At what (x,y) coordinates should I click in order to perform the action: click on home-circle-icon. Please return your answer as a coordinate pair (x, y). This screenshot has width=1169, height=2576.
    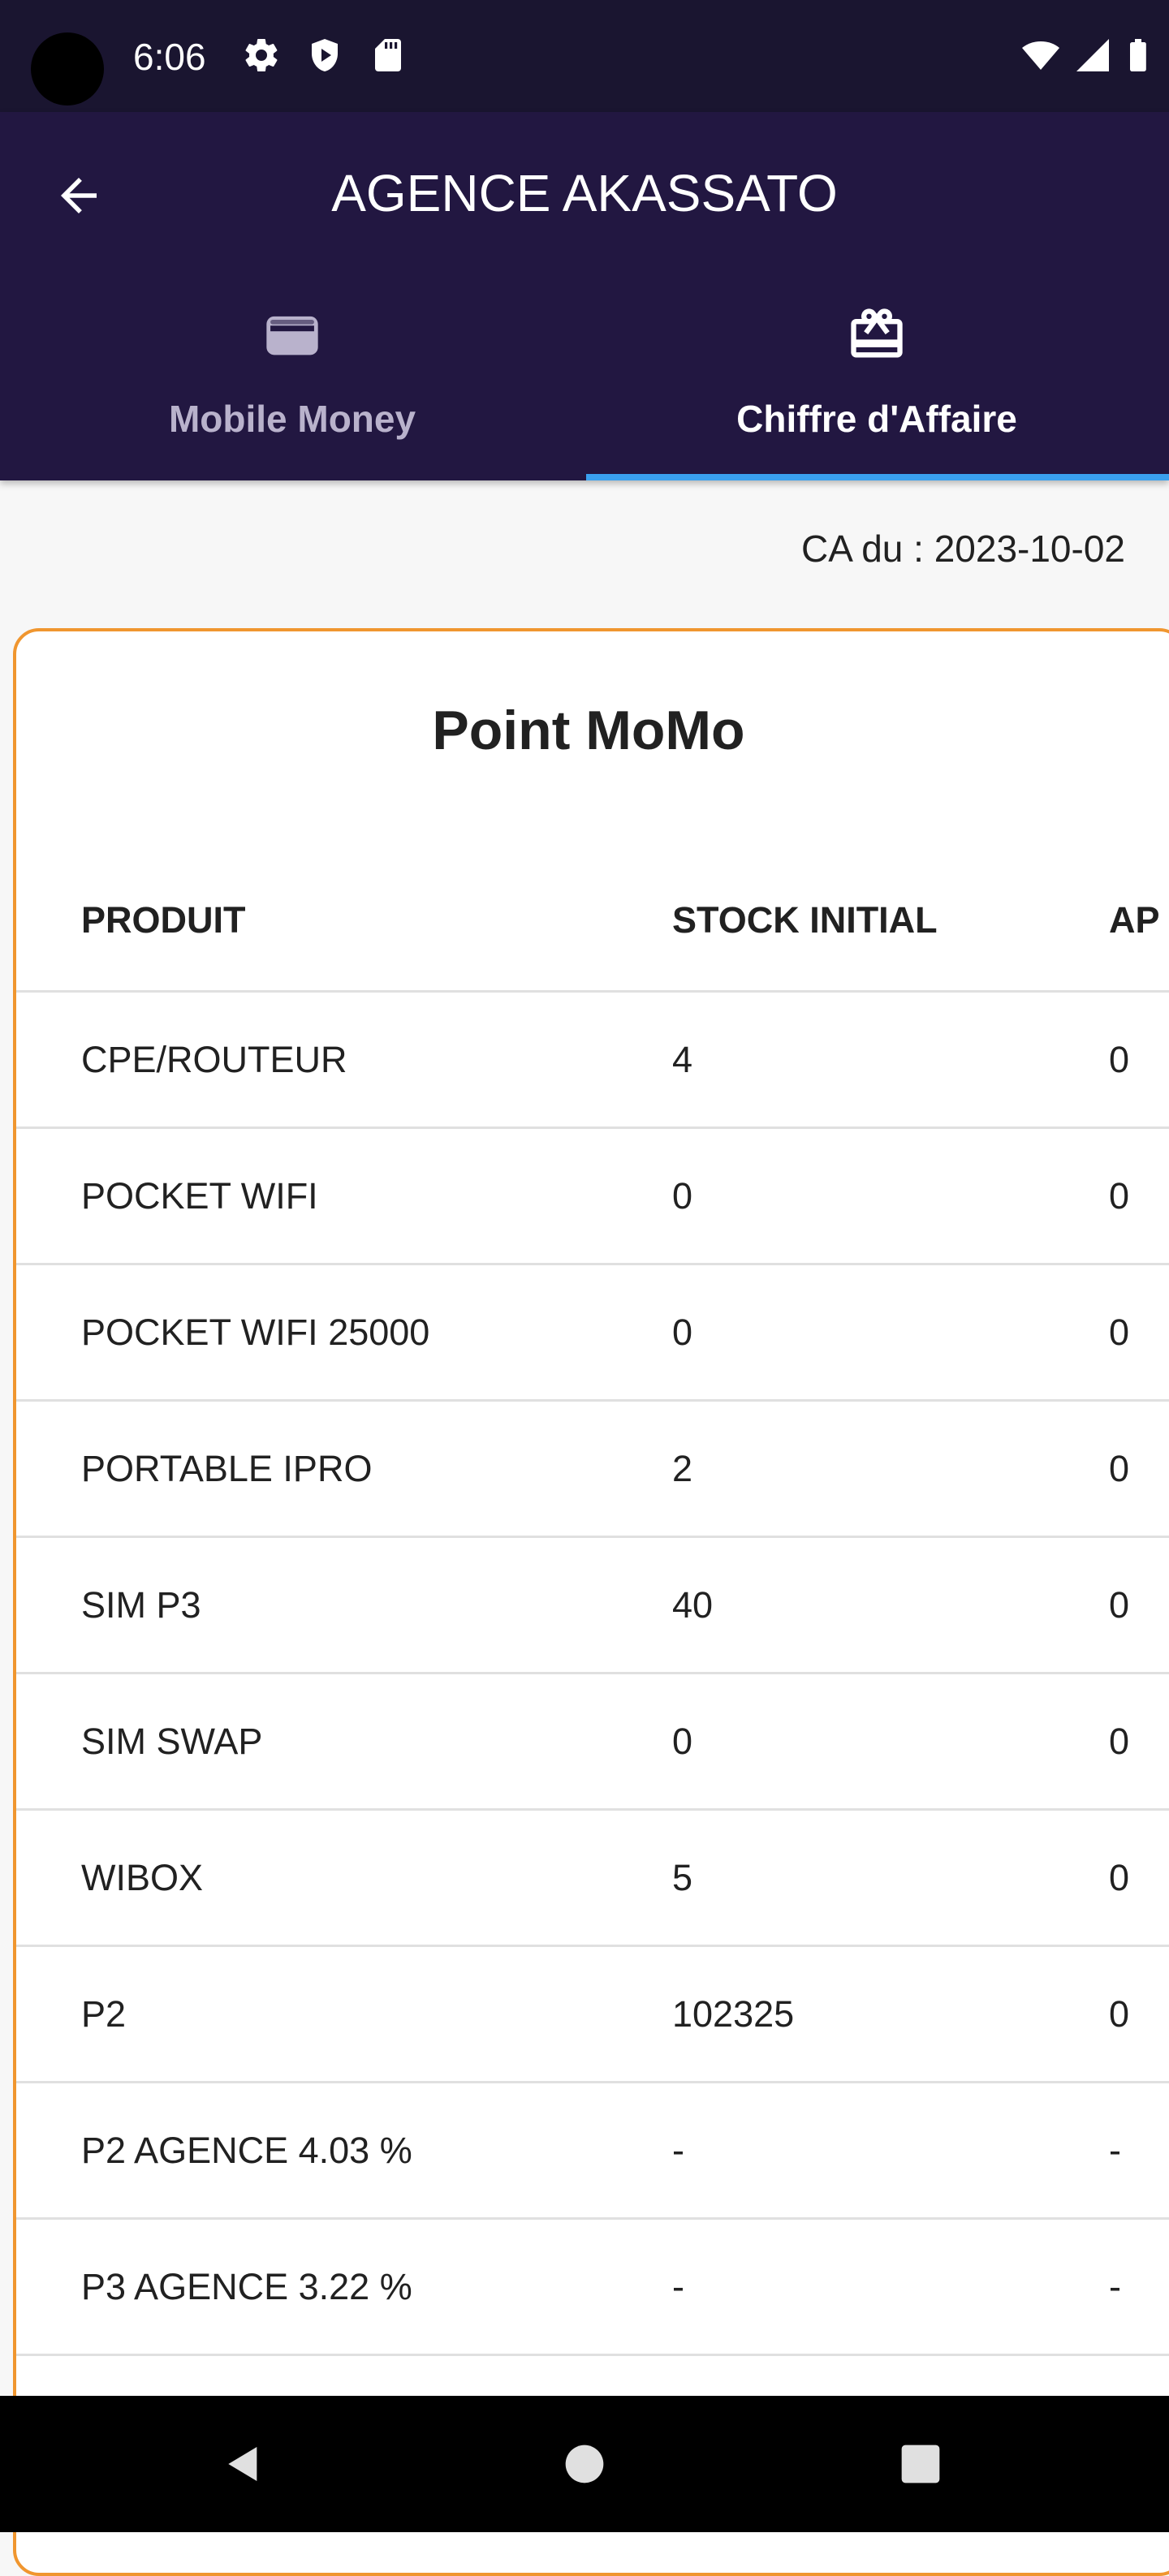
    Looking at the image, I should click on (584, 2464).